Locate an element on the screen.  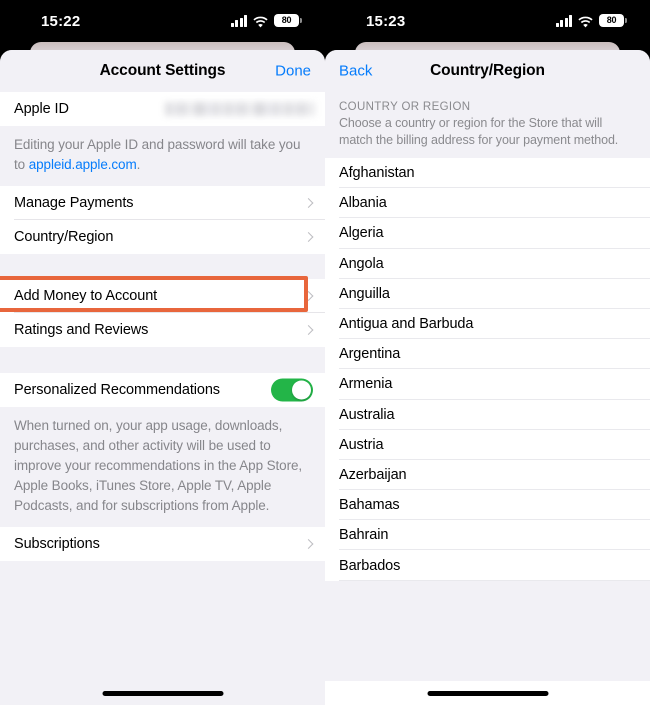
list-item: Antigua and Barbuda is located at coordinates (487, 324).